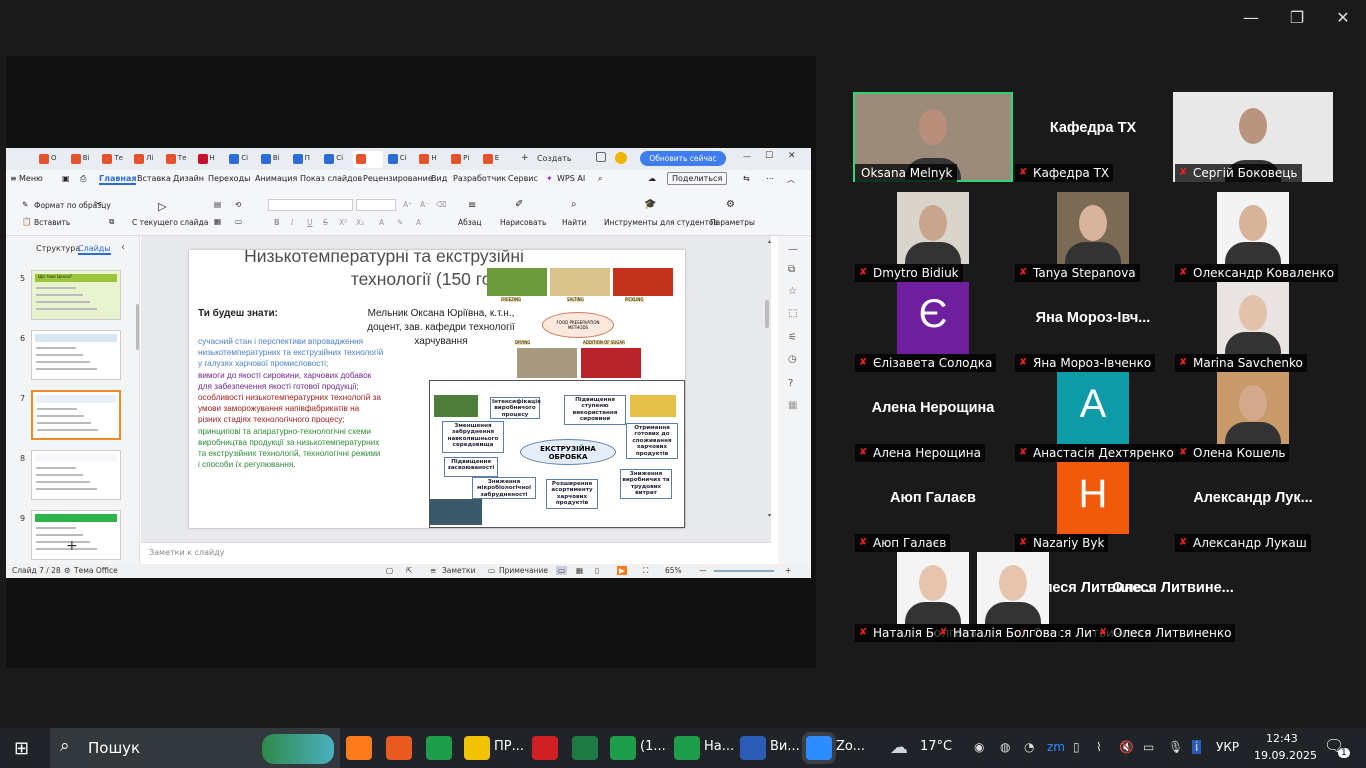 The width and height of the screenshot is (1366, 768). What do you see at coordinates (170, 222) in the screenshot?
I see `from-current-slide-button: С текущего слайда` at bounding box center [170, 222].